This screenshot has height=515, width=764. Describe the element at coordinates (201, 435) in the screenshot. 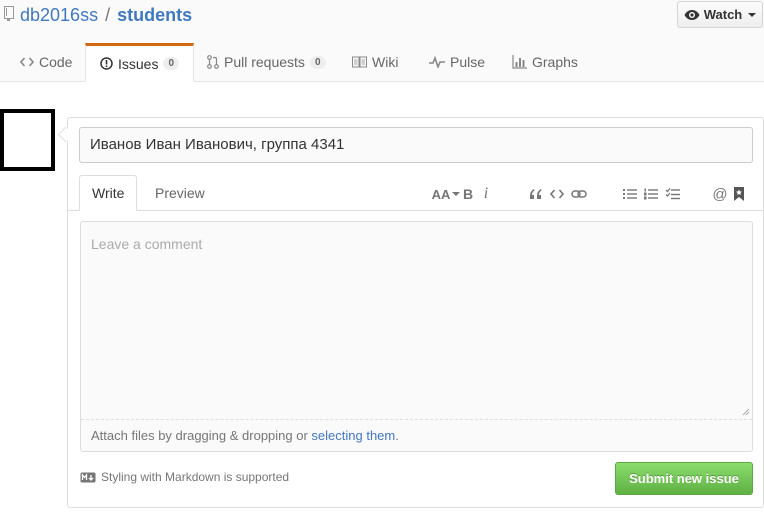

I see `attach-files-text: Attach files by dragging & dropping or` at that location.